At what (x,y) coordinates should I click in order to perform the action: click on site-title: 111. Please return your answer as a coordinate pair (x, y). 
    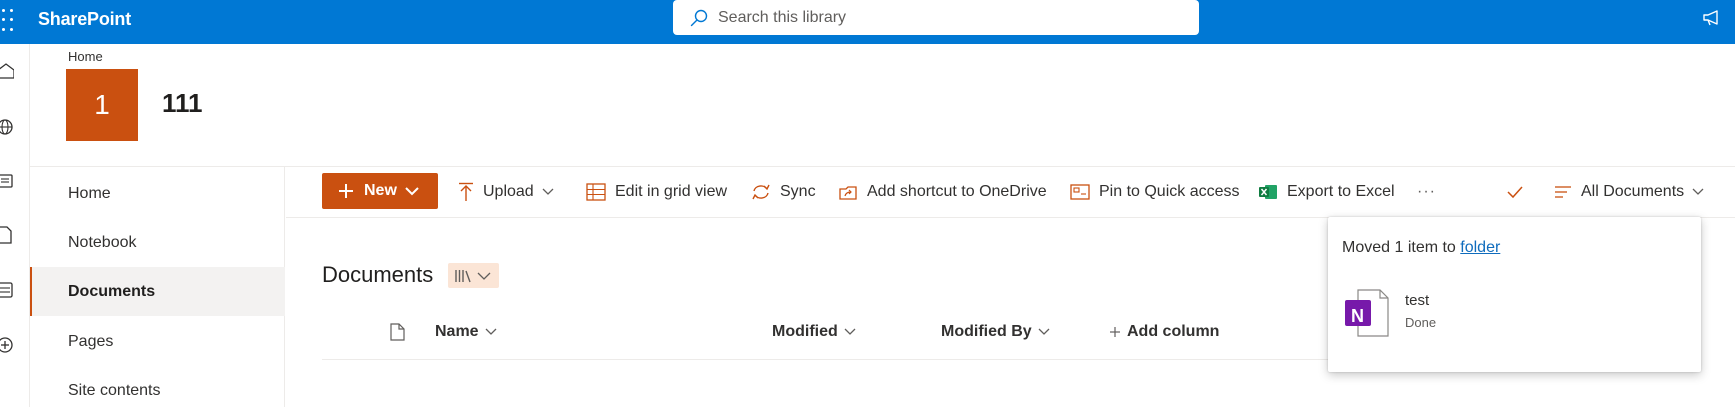
    Looking at the image, I should click on (182, 103).